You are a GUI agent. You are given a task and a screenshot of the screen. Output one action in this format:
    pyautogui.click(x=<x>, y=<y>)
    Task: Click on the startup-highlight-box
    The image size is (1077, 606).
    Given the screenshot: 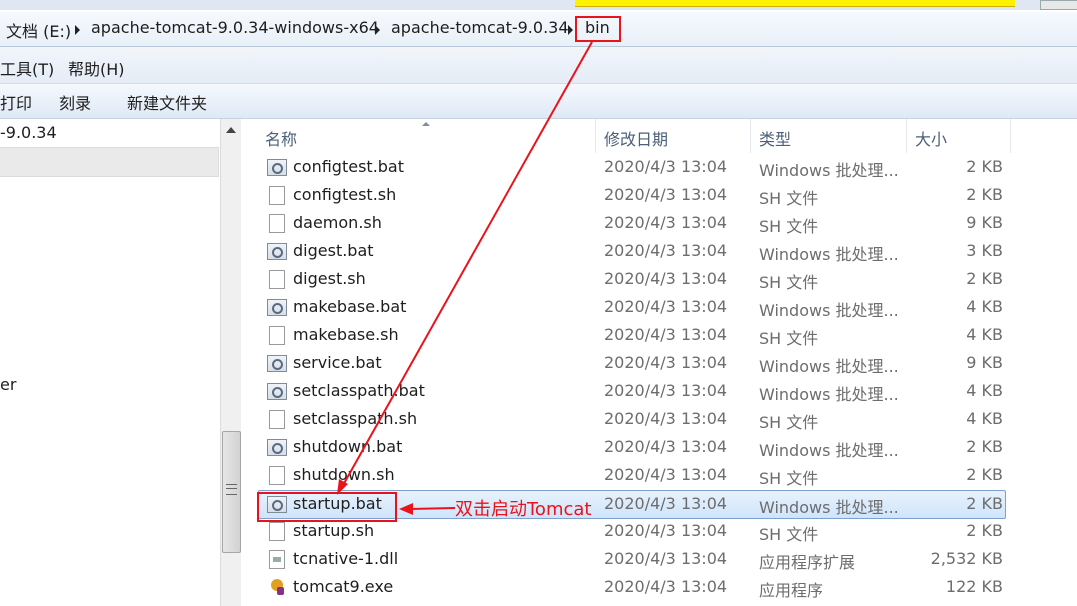 What is the action you would take?
    pyautogui.click(x=327, y=507)
    